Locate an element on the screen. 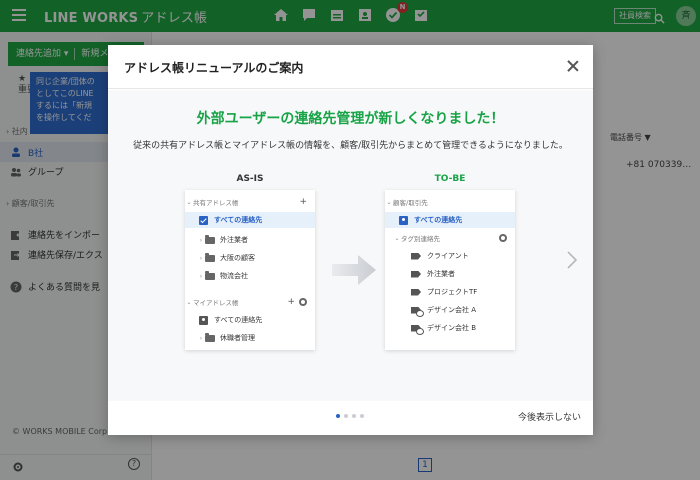  tree-item: プロジェクトTF is located at coordinates (450, 292).